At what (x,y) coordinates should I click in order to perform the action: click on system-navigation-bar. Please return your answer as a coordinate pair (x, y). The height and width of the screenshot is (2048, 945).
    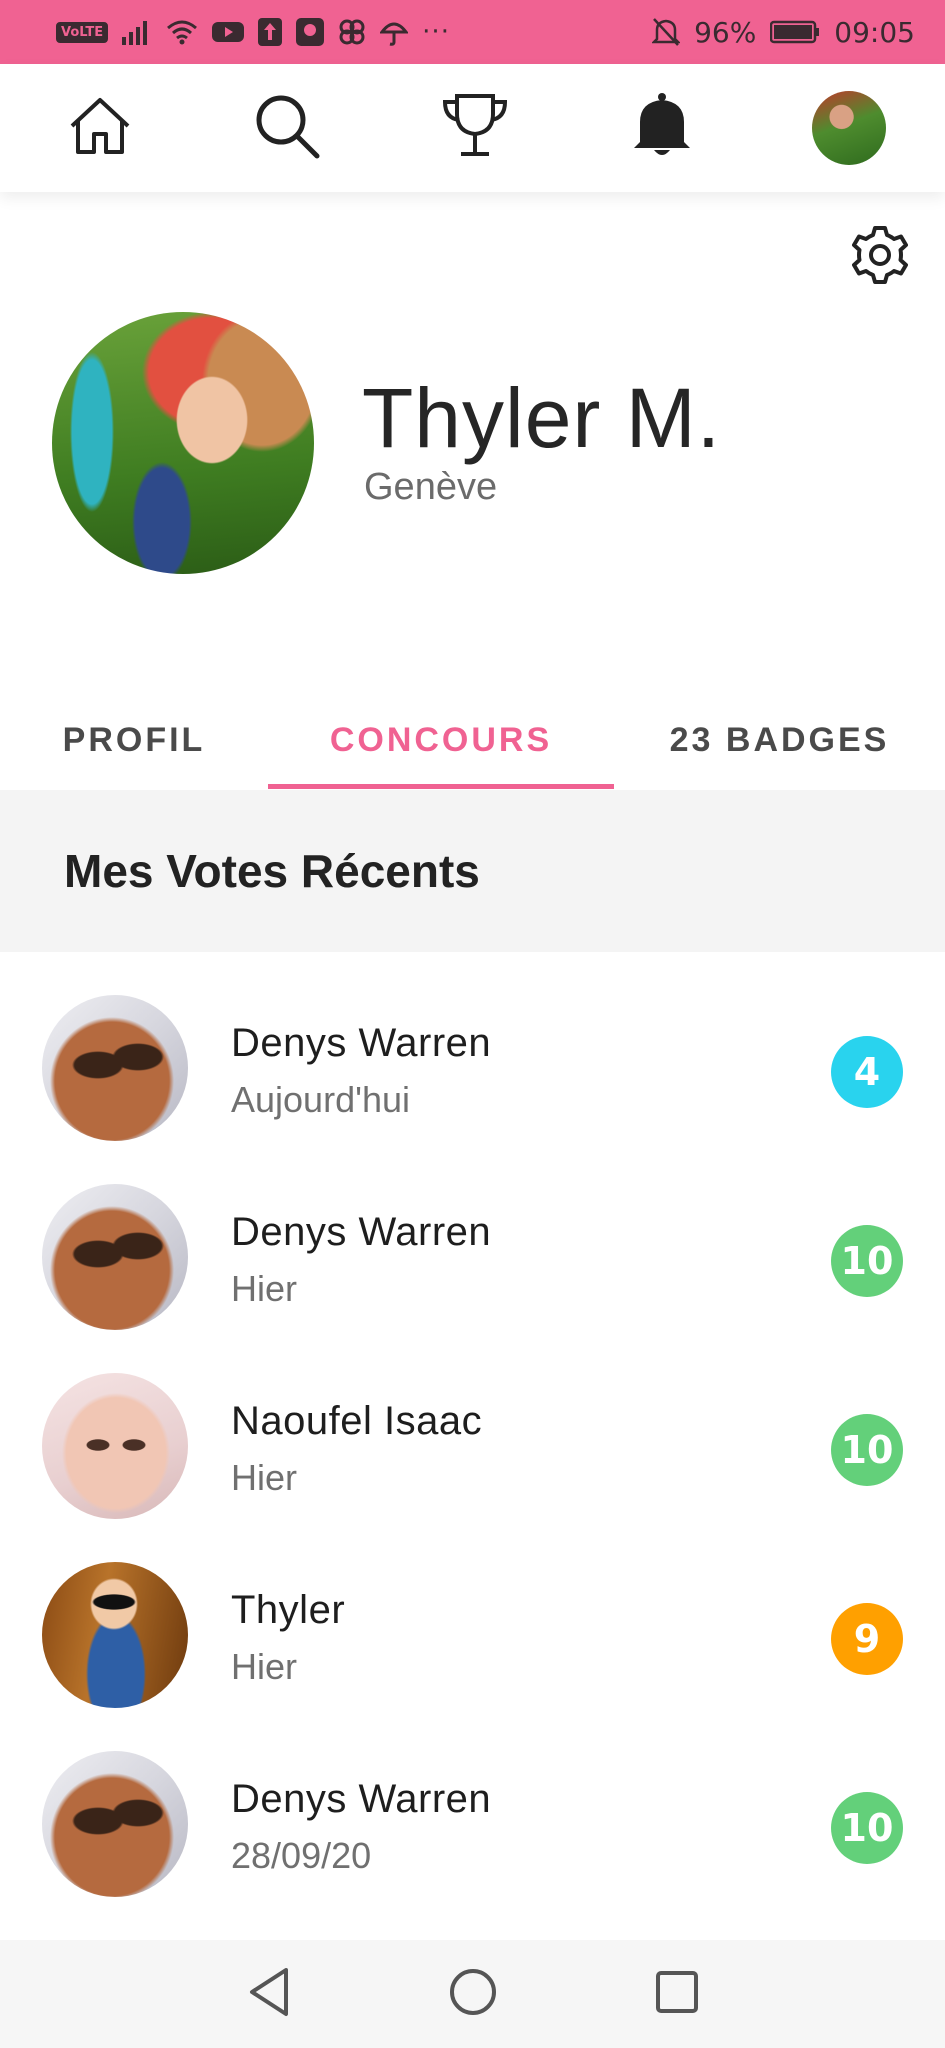
    Looking at the image, I should click on (472, 1994).